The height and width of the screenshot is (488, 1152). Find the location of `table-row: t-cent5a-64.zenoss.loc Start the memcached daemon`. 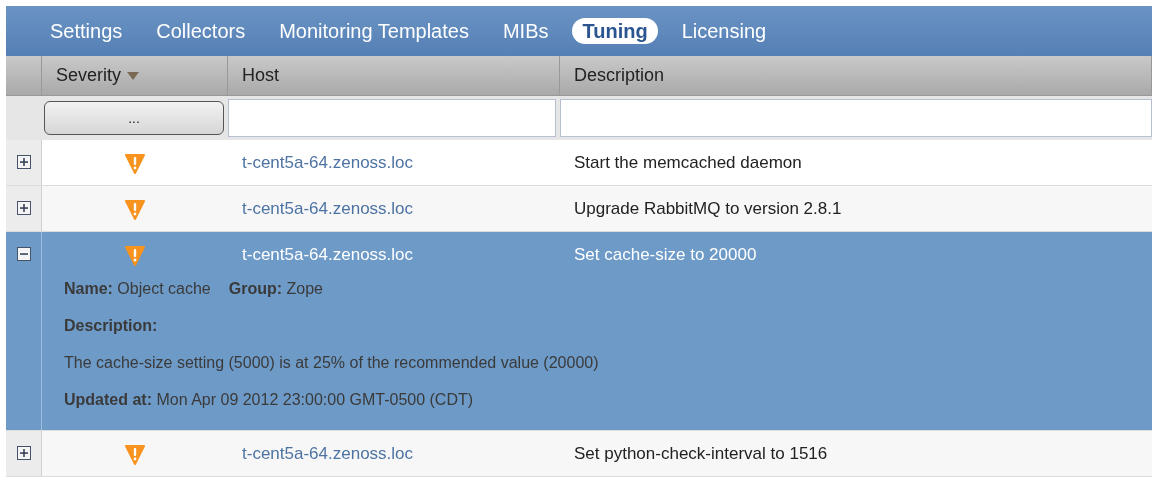

table-row: t-cent5a-64.zenoss.loc Start the memcached daemon is located at coordinates (579, 163).